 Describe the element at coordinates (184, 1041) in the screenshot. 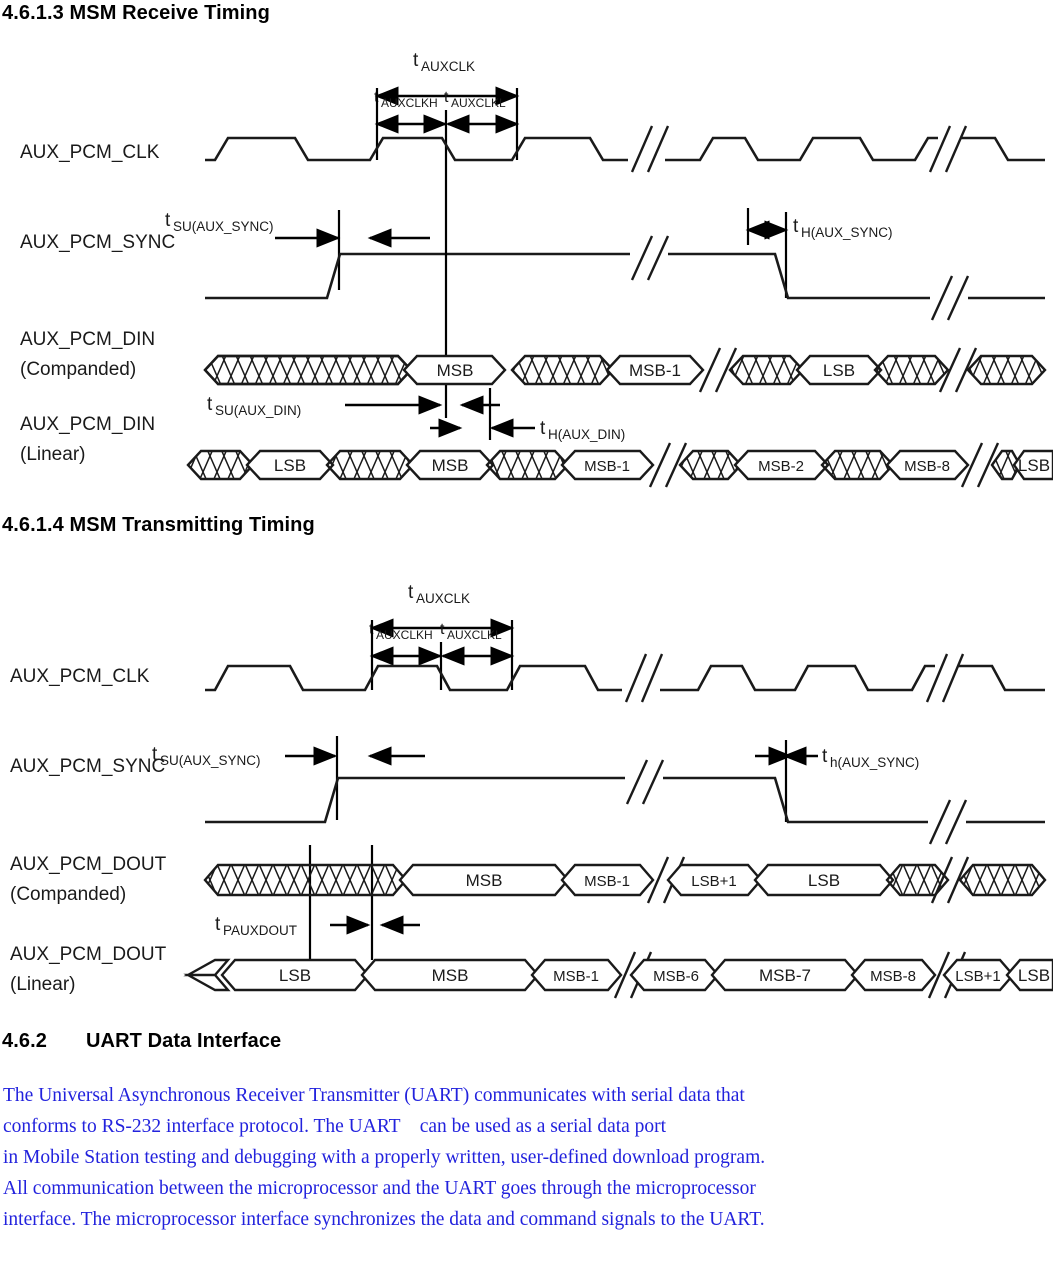

I see `section-title-uart: UART Data Interface` at that location.